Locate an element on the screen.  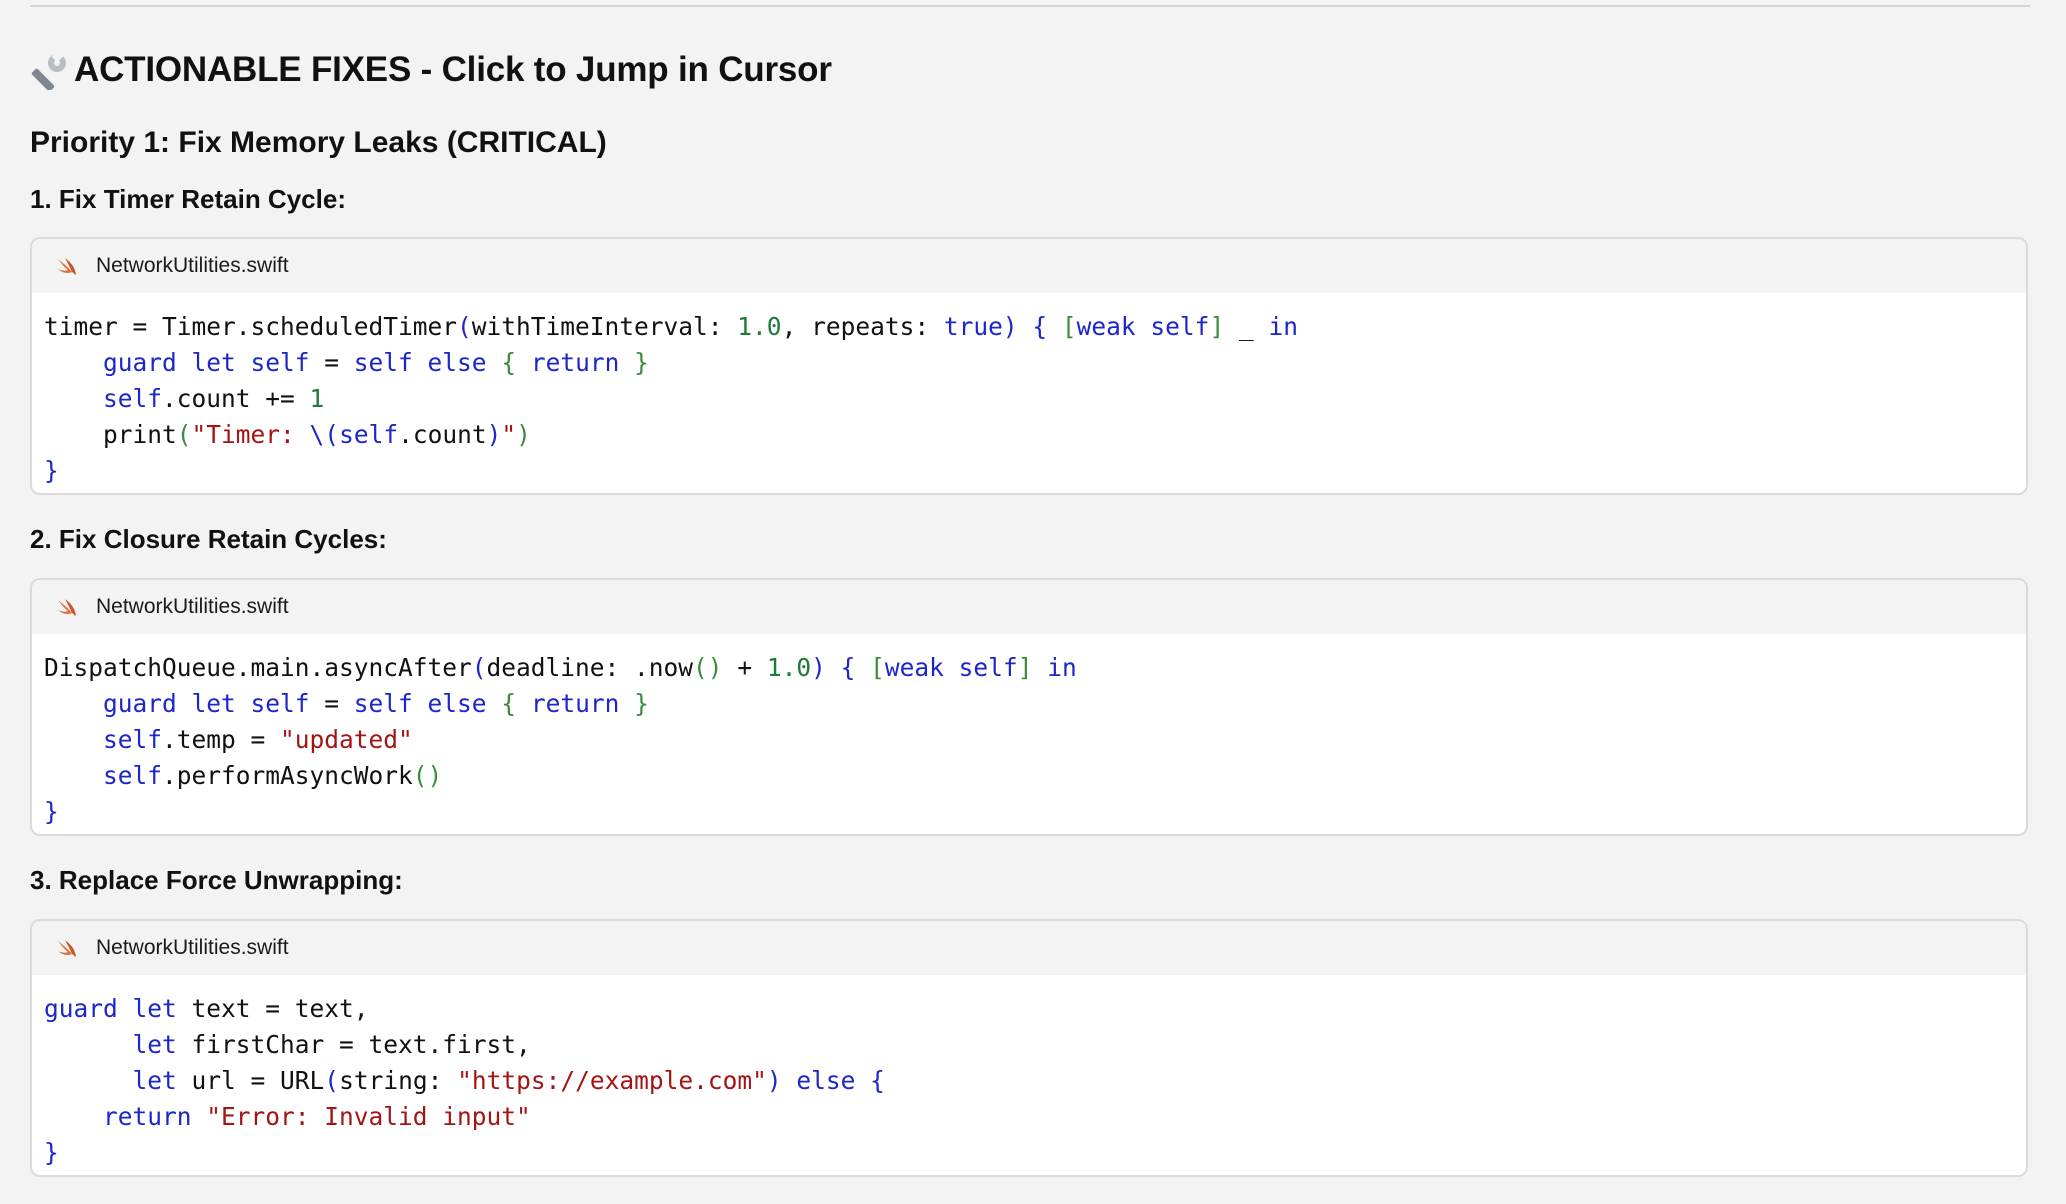
fix-heading-force-unwrap: 3. Replace Force Unwrapping: is located at coordinates (216, 880).